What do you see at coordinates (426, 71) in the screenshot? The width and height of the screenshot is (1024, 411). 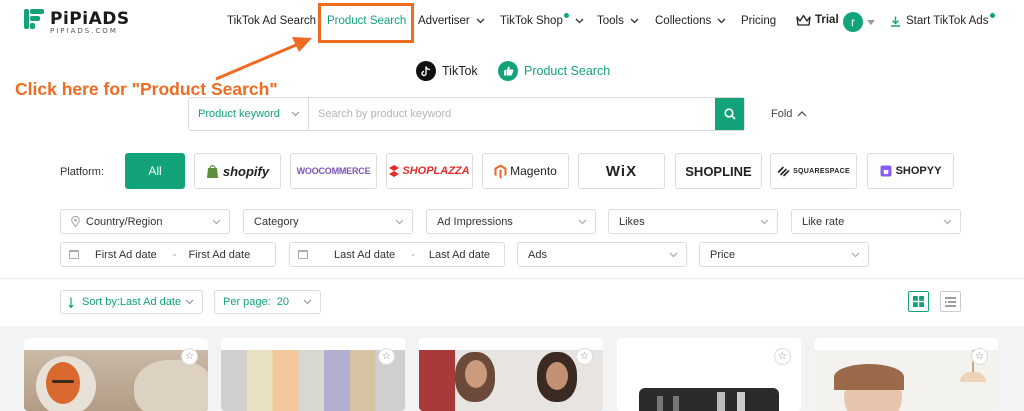 I see `tiktok-icon` at bounding box center [426, 71].